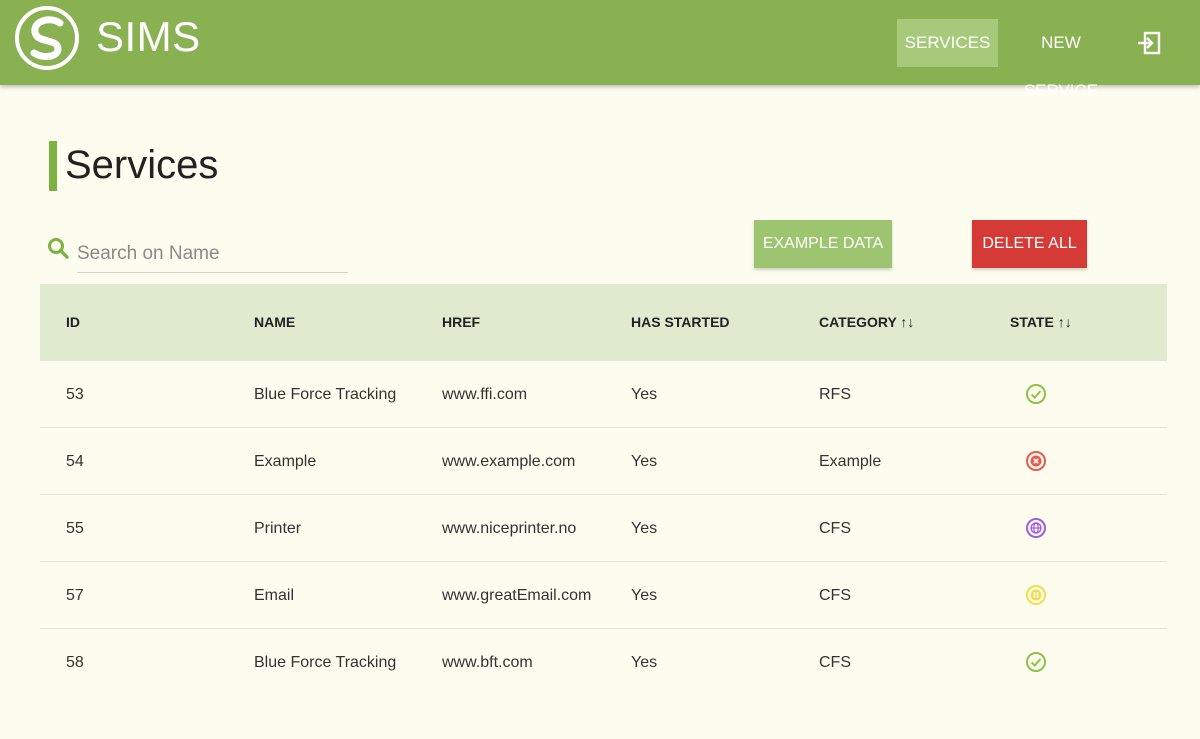  Describe the element at coordinates (487, 662) in the screenshot. I see `cell-href: www.bft.com` at that location.